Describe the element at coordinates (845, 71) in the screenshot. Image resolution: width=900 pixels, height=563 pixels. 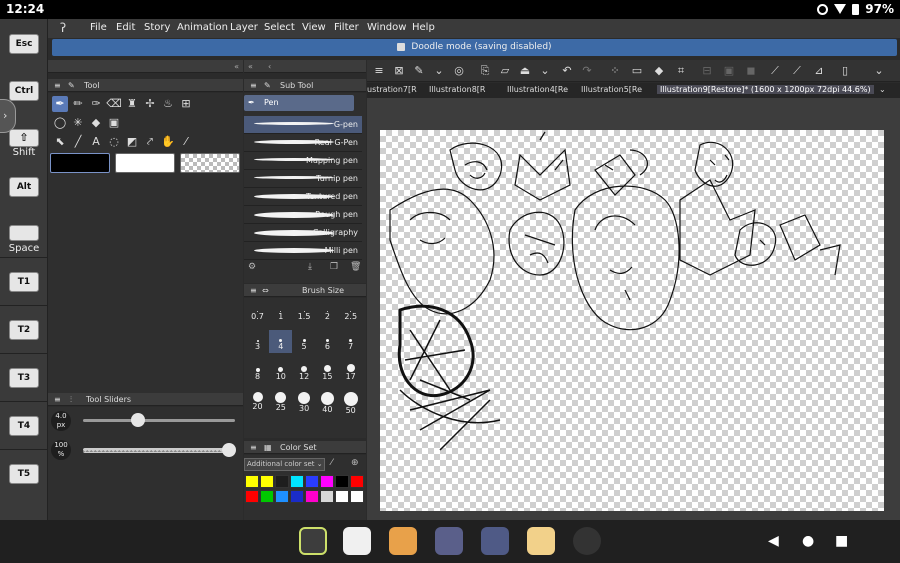
I see `companion-device-icon: ▯` at that location.